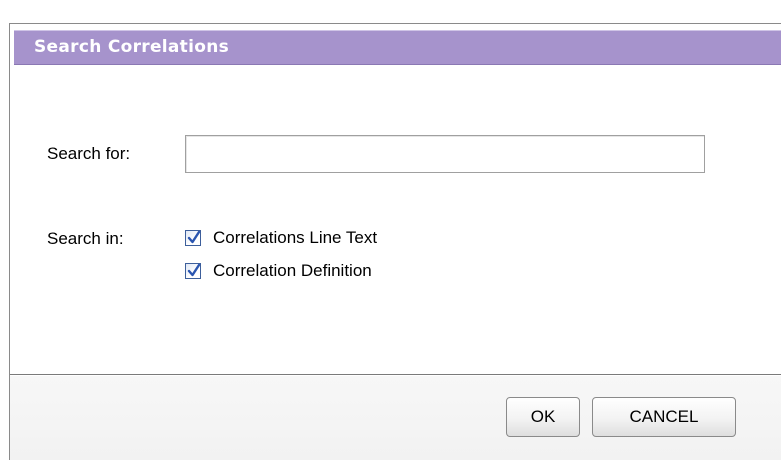  I want to click on dialog-title-bar: Search Correlations, so click(397, 47).